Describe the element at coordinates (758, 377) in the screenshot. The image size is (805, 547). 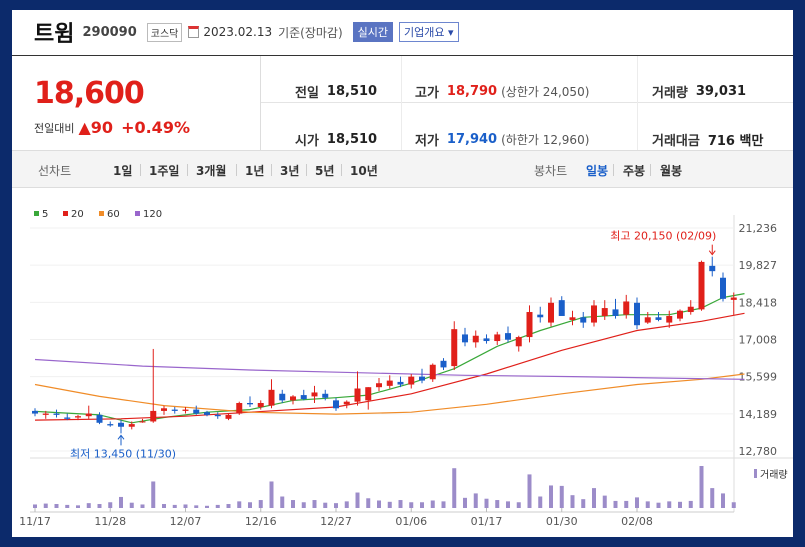
I see `y-tick-label: 15,599` at that location.